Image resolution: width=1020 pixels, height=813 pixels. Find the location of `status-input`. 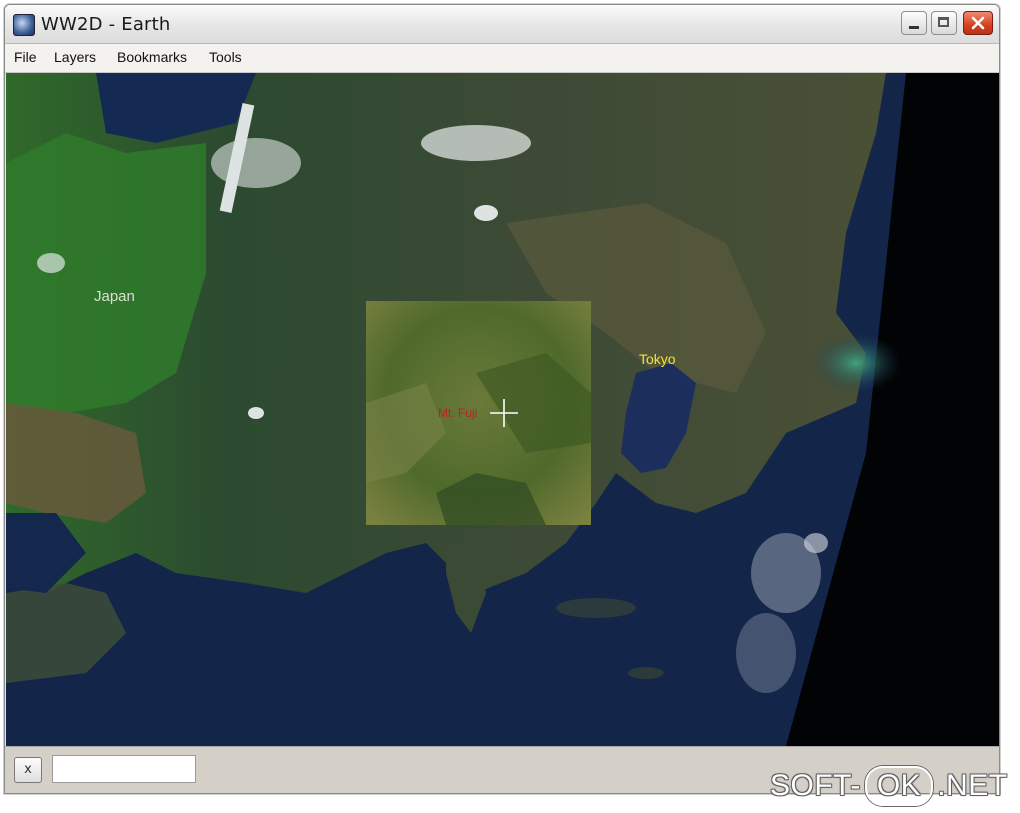

status-input is located at coordinates (124, 769).